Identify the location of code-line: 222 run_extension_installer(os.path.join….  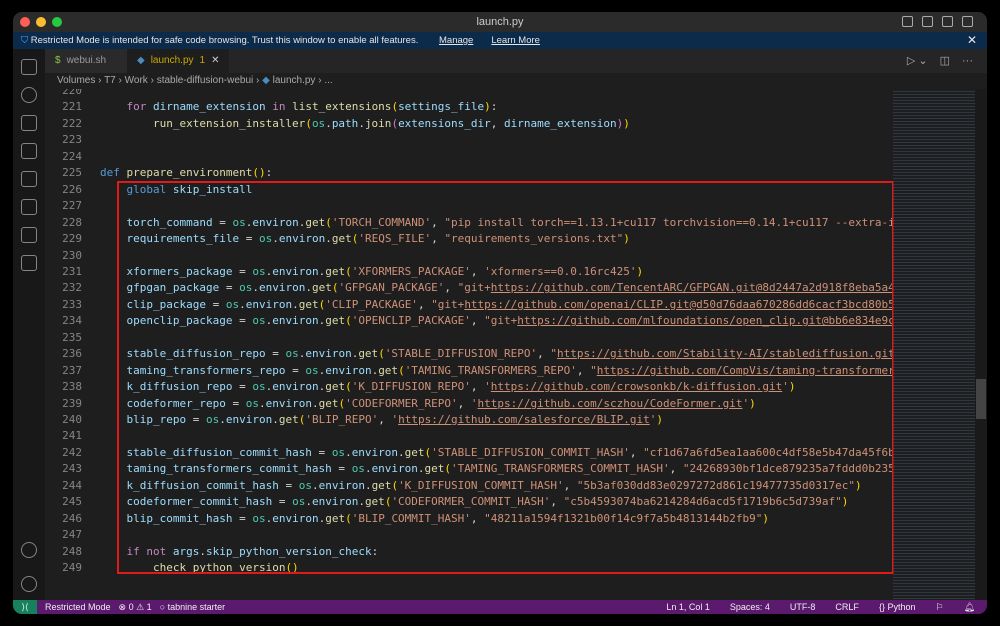
(337, 124).